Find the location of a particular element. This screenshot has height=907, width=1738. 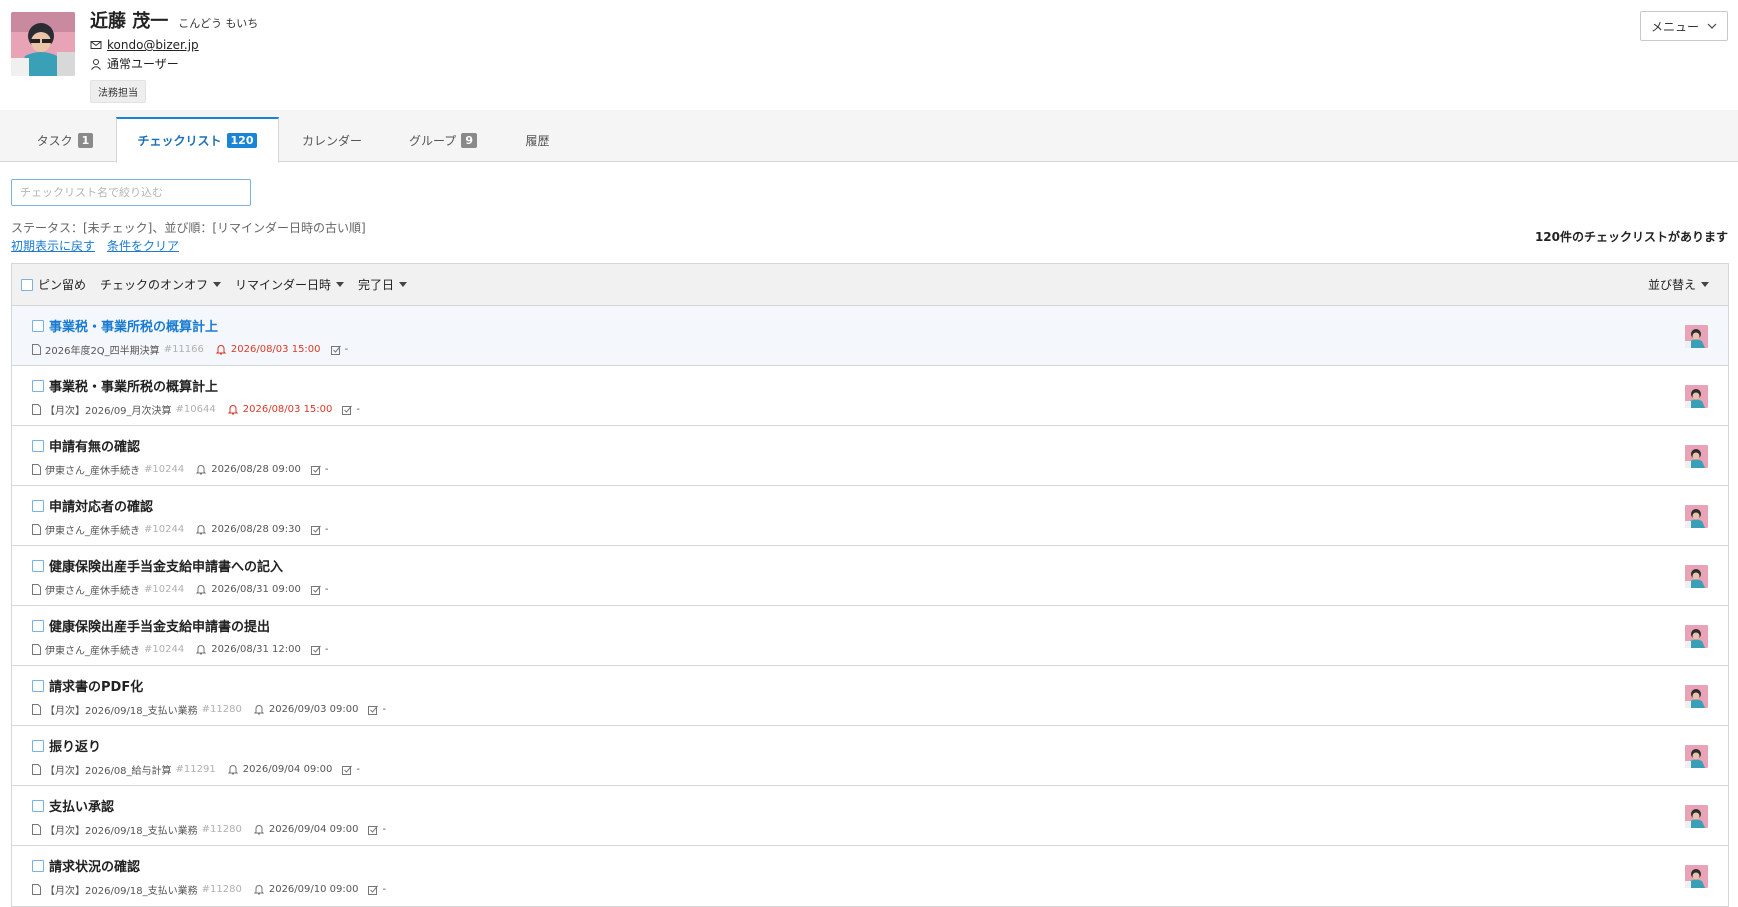

check-toggle-dropdown: チェックのオンオフ is located at coordinates (161, 284).